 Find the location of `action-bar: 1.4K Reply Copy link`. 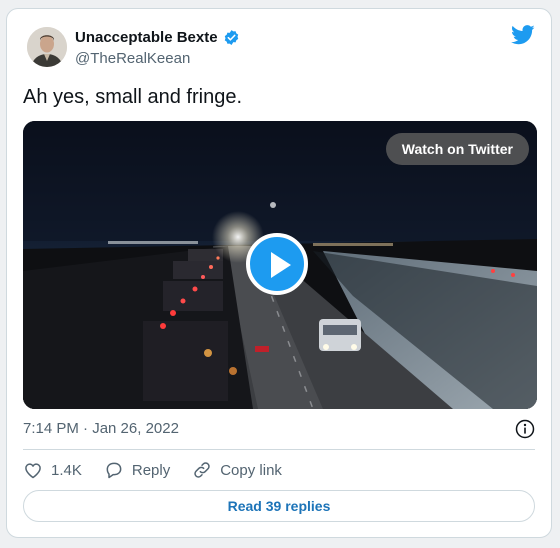

action-bar: 1.4K Reply Copy link is located at coordinates (163, 470).